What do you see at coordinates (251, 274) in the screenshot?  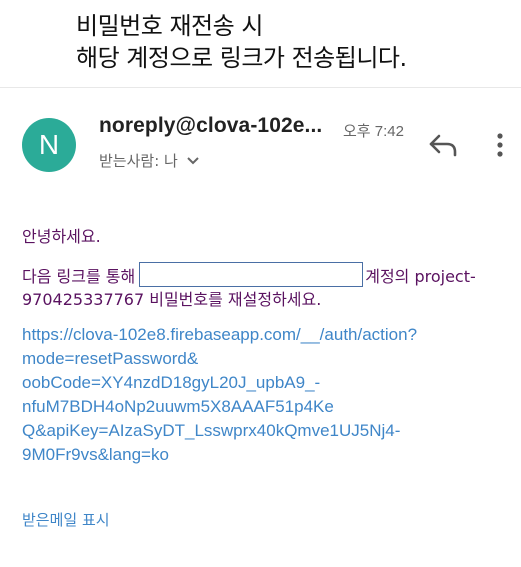 I see `redacted-email-box` at bounding box center [251, 274].